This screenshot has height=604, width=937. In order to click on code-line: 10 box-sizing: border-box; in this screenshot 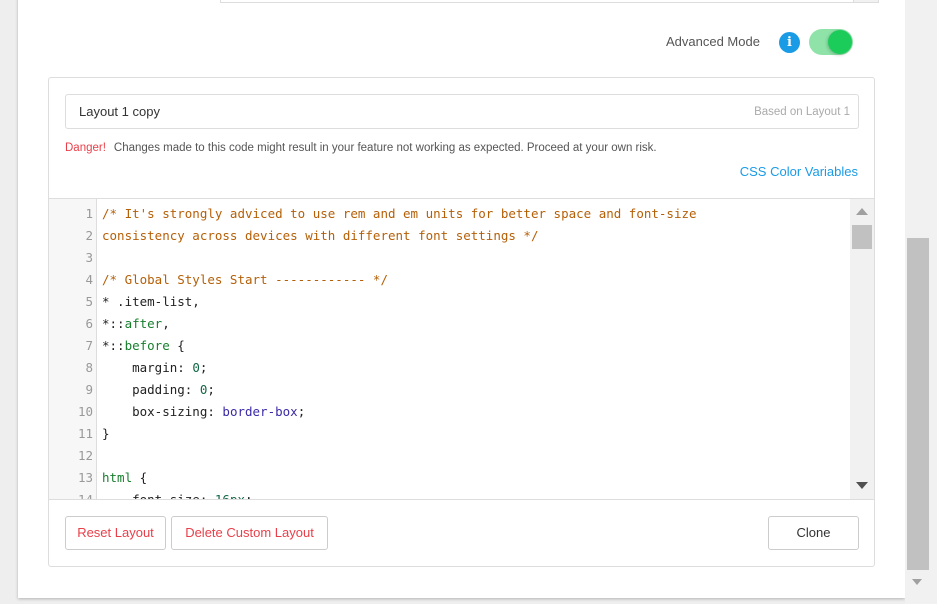, I will do `click(449, 412)`.